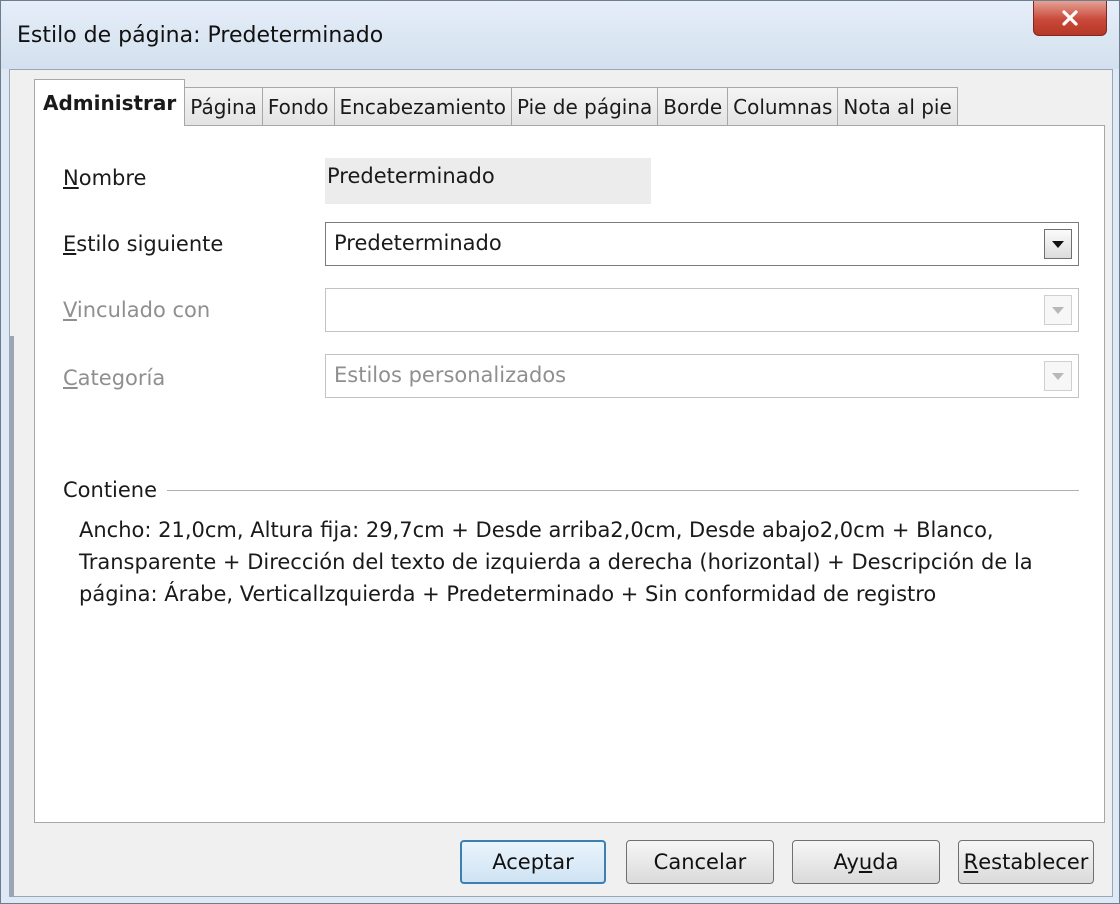  Describe the element at coordinates (1026, 862) in the screenshot. I see `restablecer-button: Restablecer` at that location.